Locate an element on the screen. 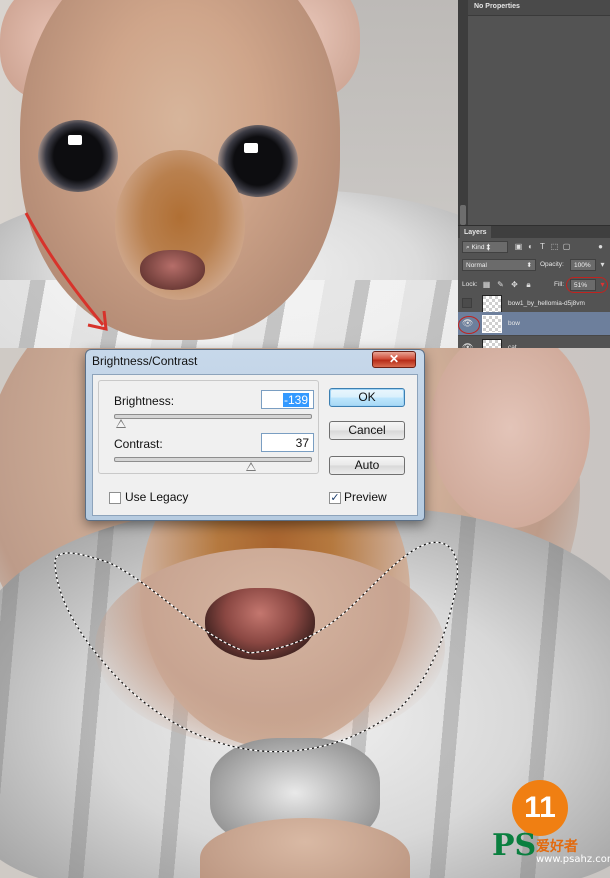 The height and width of the screenshot is (878, 610). blend-mode-select: Normal ⬍ is located at coordinates (499, 265).